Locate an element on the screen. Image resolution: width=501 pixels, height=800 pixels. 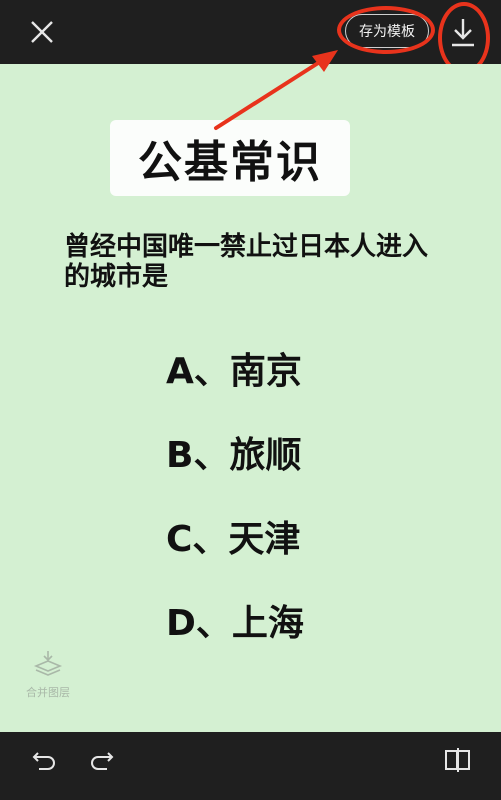
download-icon is located at coordinates (463, 33).